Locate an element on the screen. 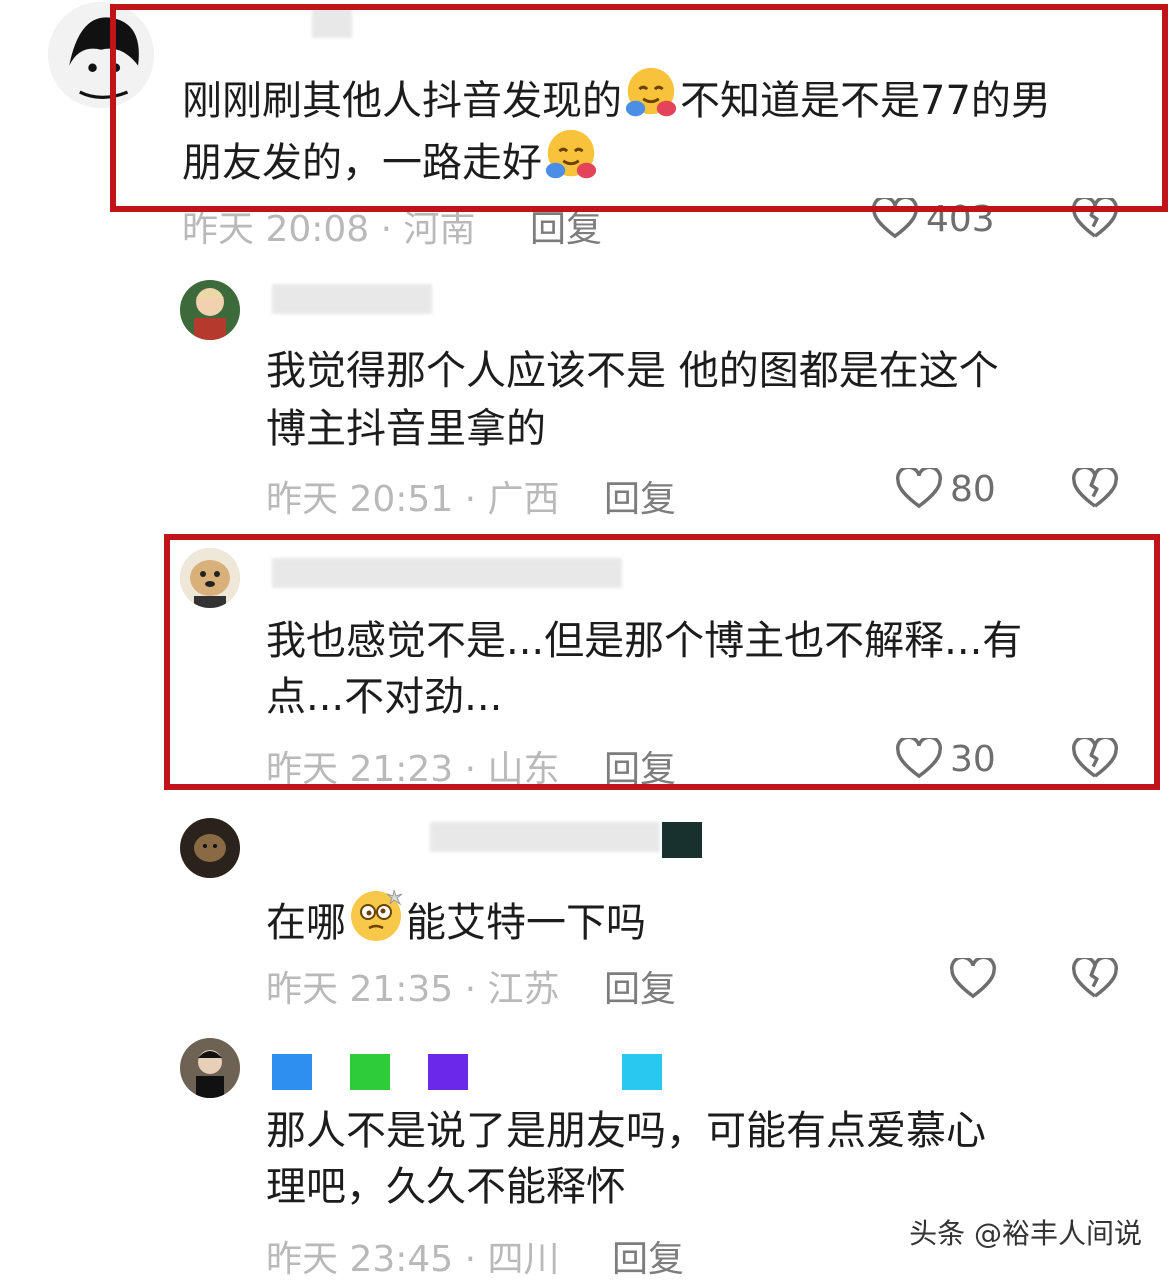  comment-meta: 昨天 23:45 · 四川 is located at coordinates (413, 1259).